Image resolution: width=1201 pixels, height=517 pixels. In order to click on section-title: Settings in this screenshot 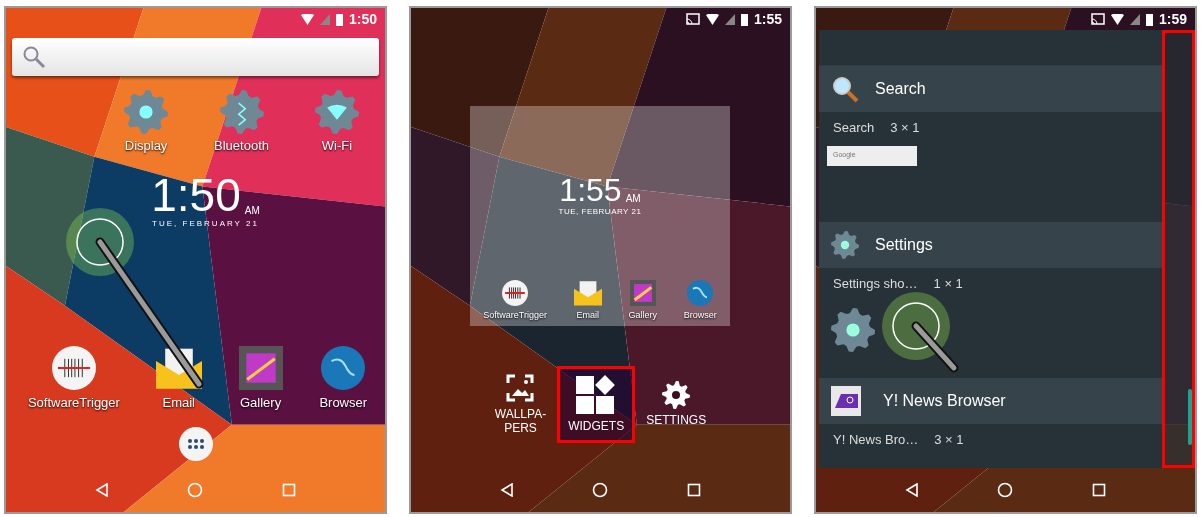, I will do `click(904, 245)`.